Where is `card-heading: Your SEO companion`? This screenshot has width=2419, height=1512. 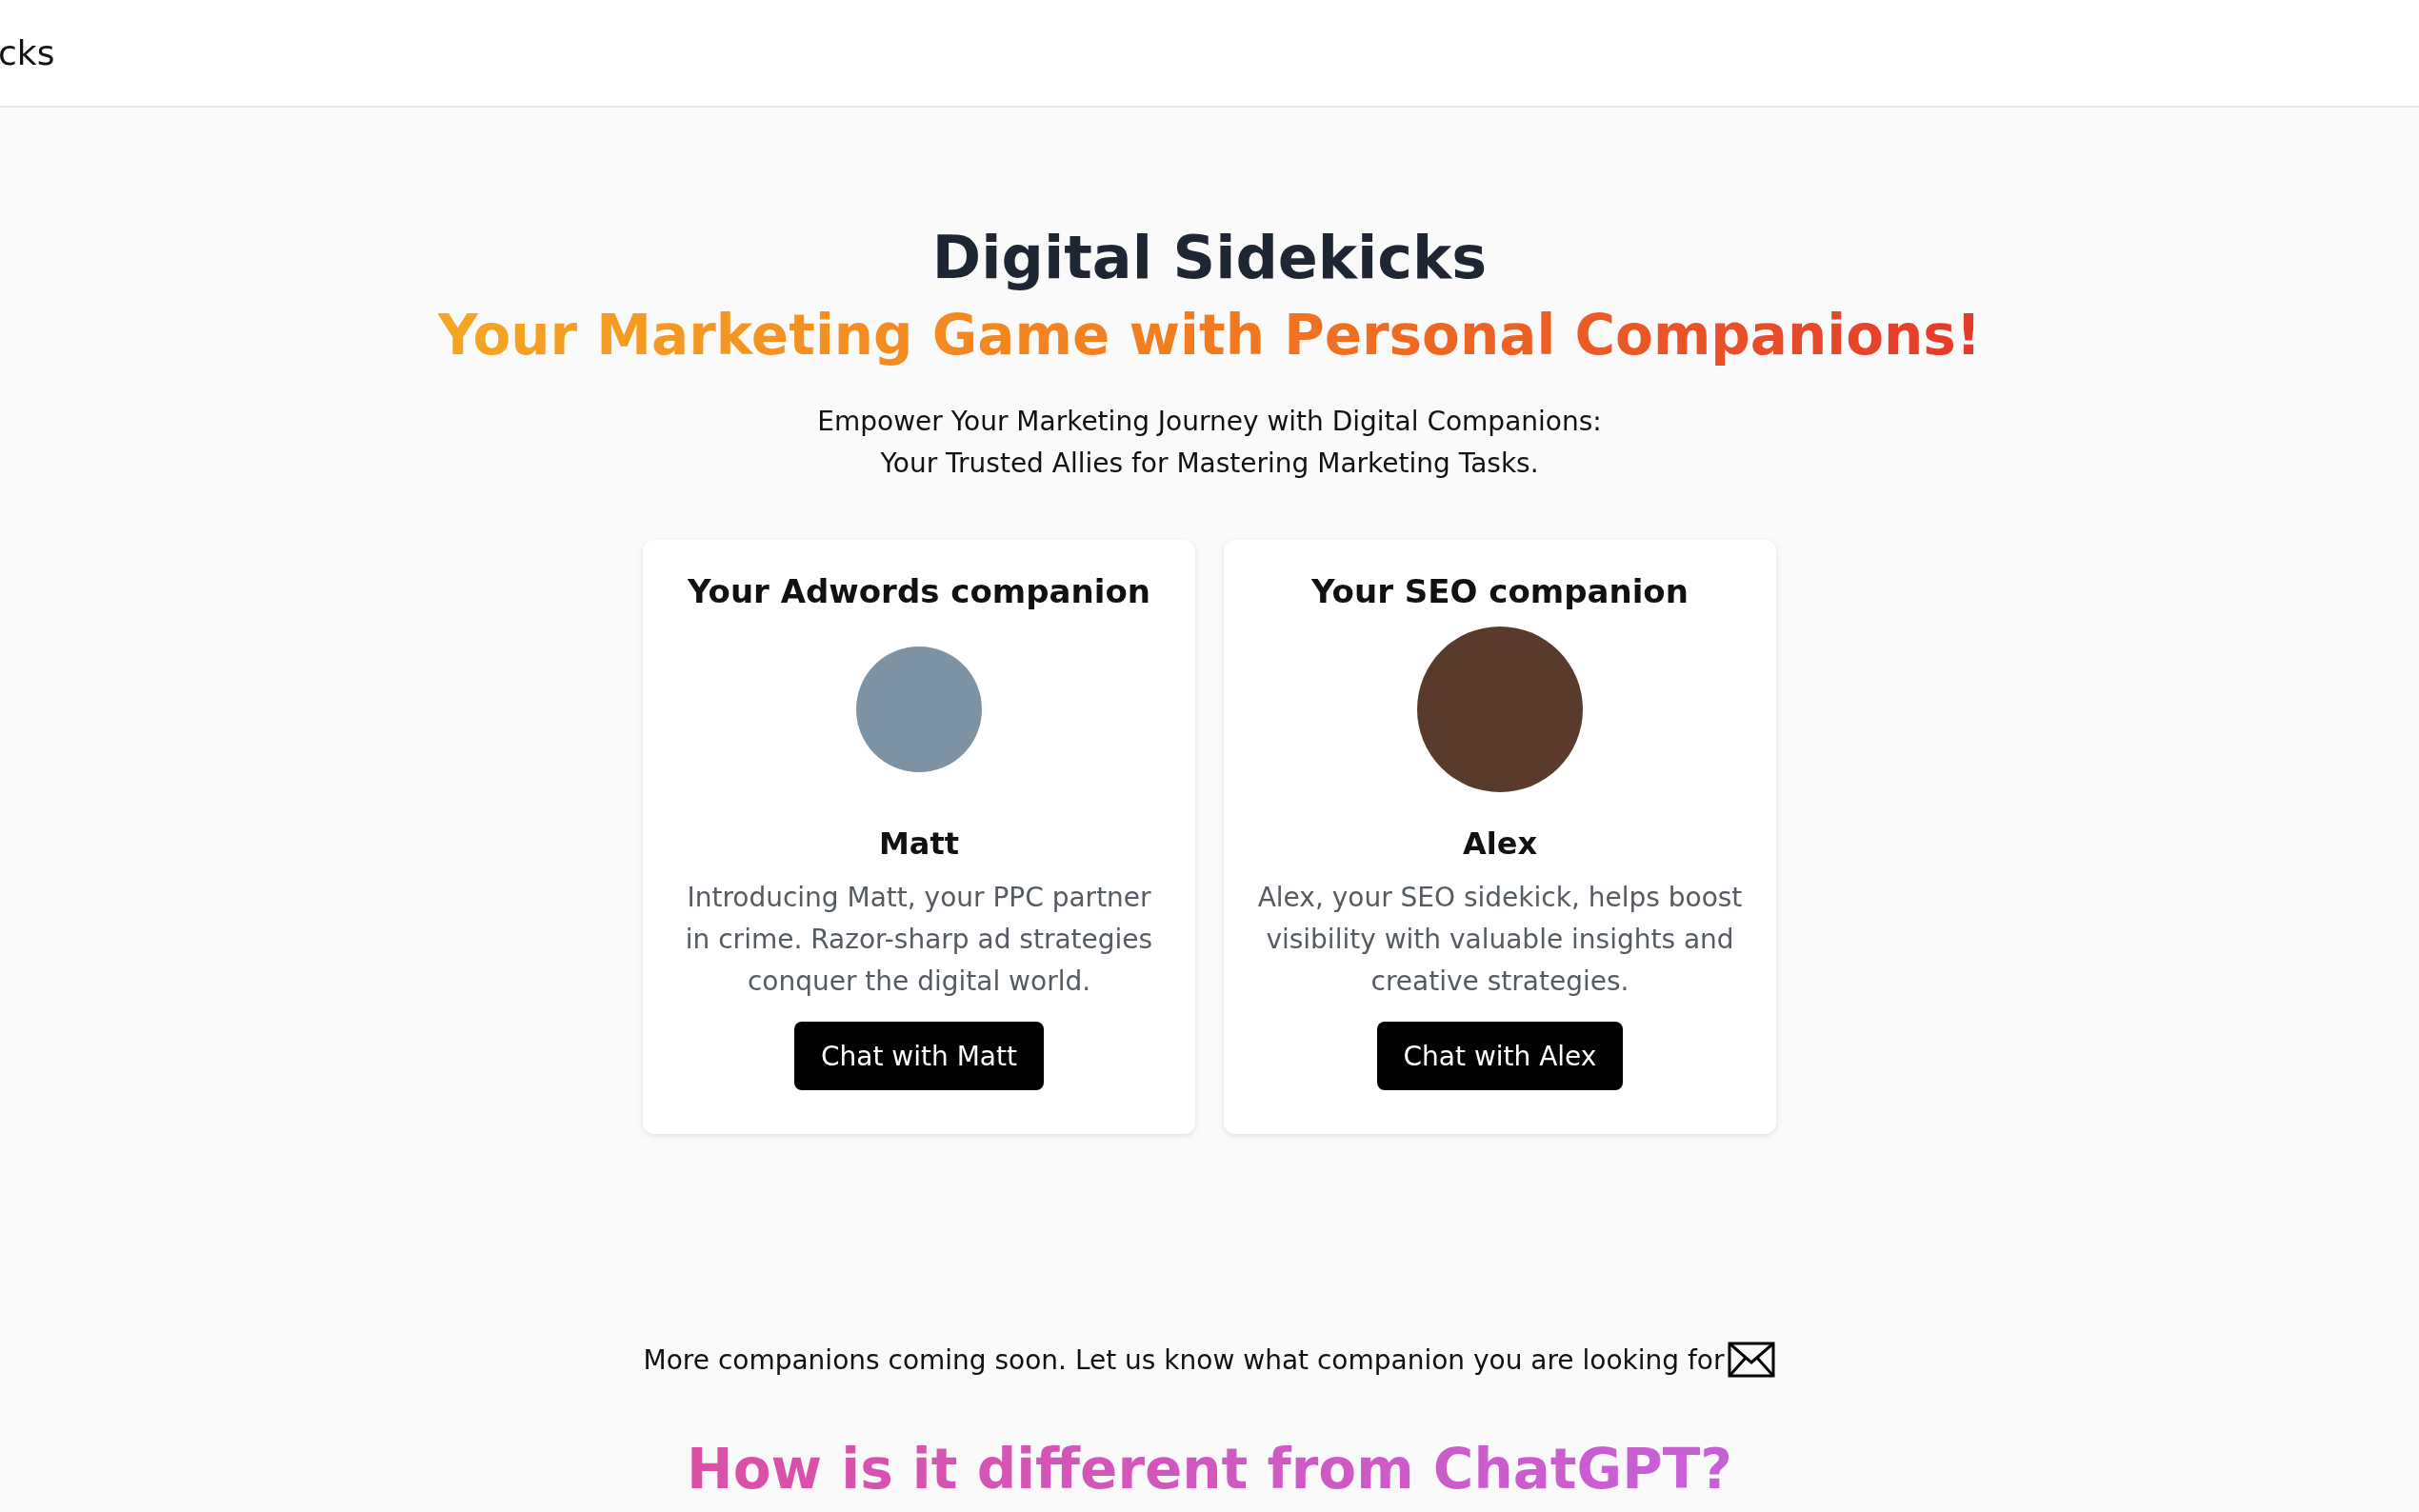
card-heading: Your SEO companion is located at coordinates (1500, 591).